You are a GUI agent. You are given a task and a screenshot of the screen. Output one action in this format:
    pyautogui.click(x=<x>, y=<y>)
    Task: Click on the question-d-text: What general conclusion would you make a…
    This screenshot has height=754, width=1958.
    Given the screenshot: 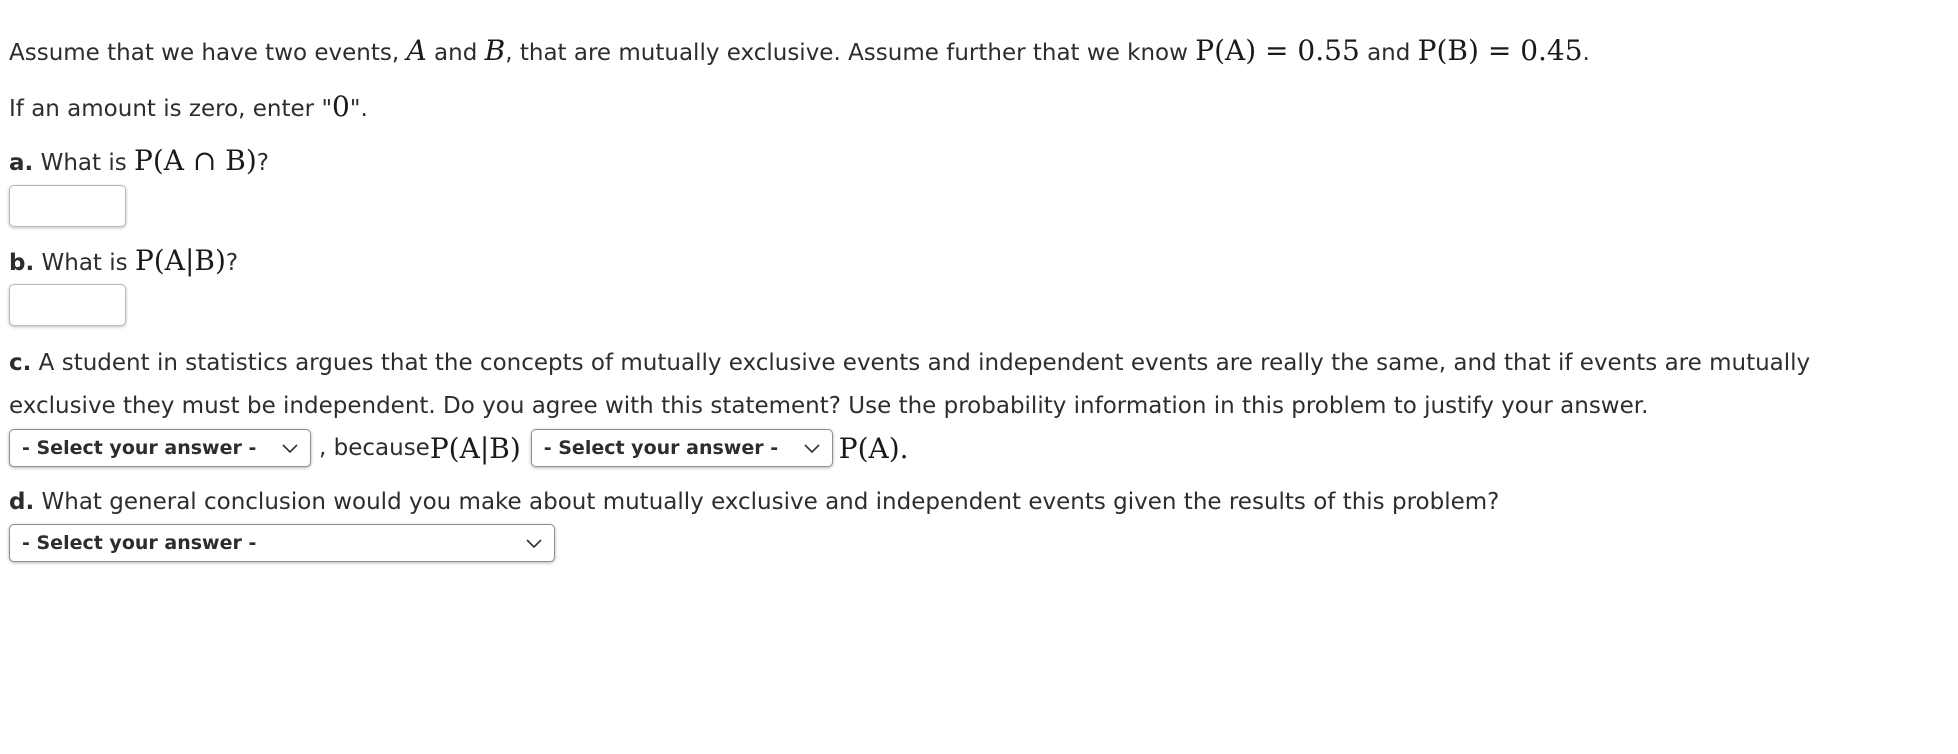 What is the action you would take?
    pyautogui.click(x=767, y=502)
    